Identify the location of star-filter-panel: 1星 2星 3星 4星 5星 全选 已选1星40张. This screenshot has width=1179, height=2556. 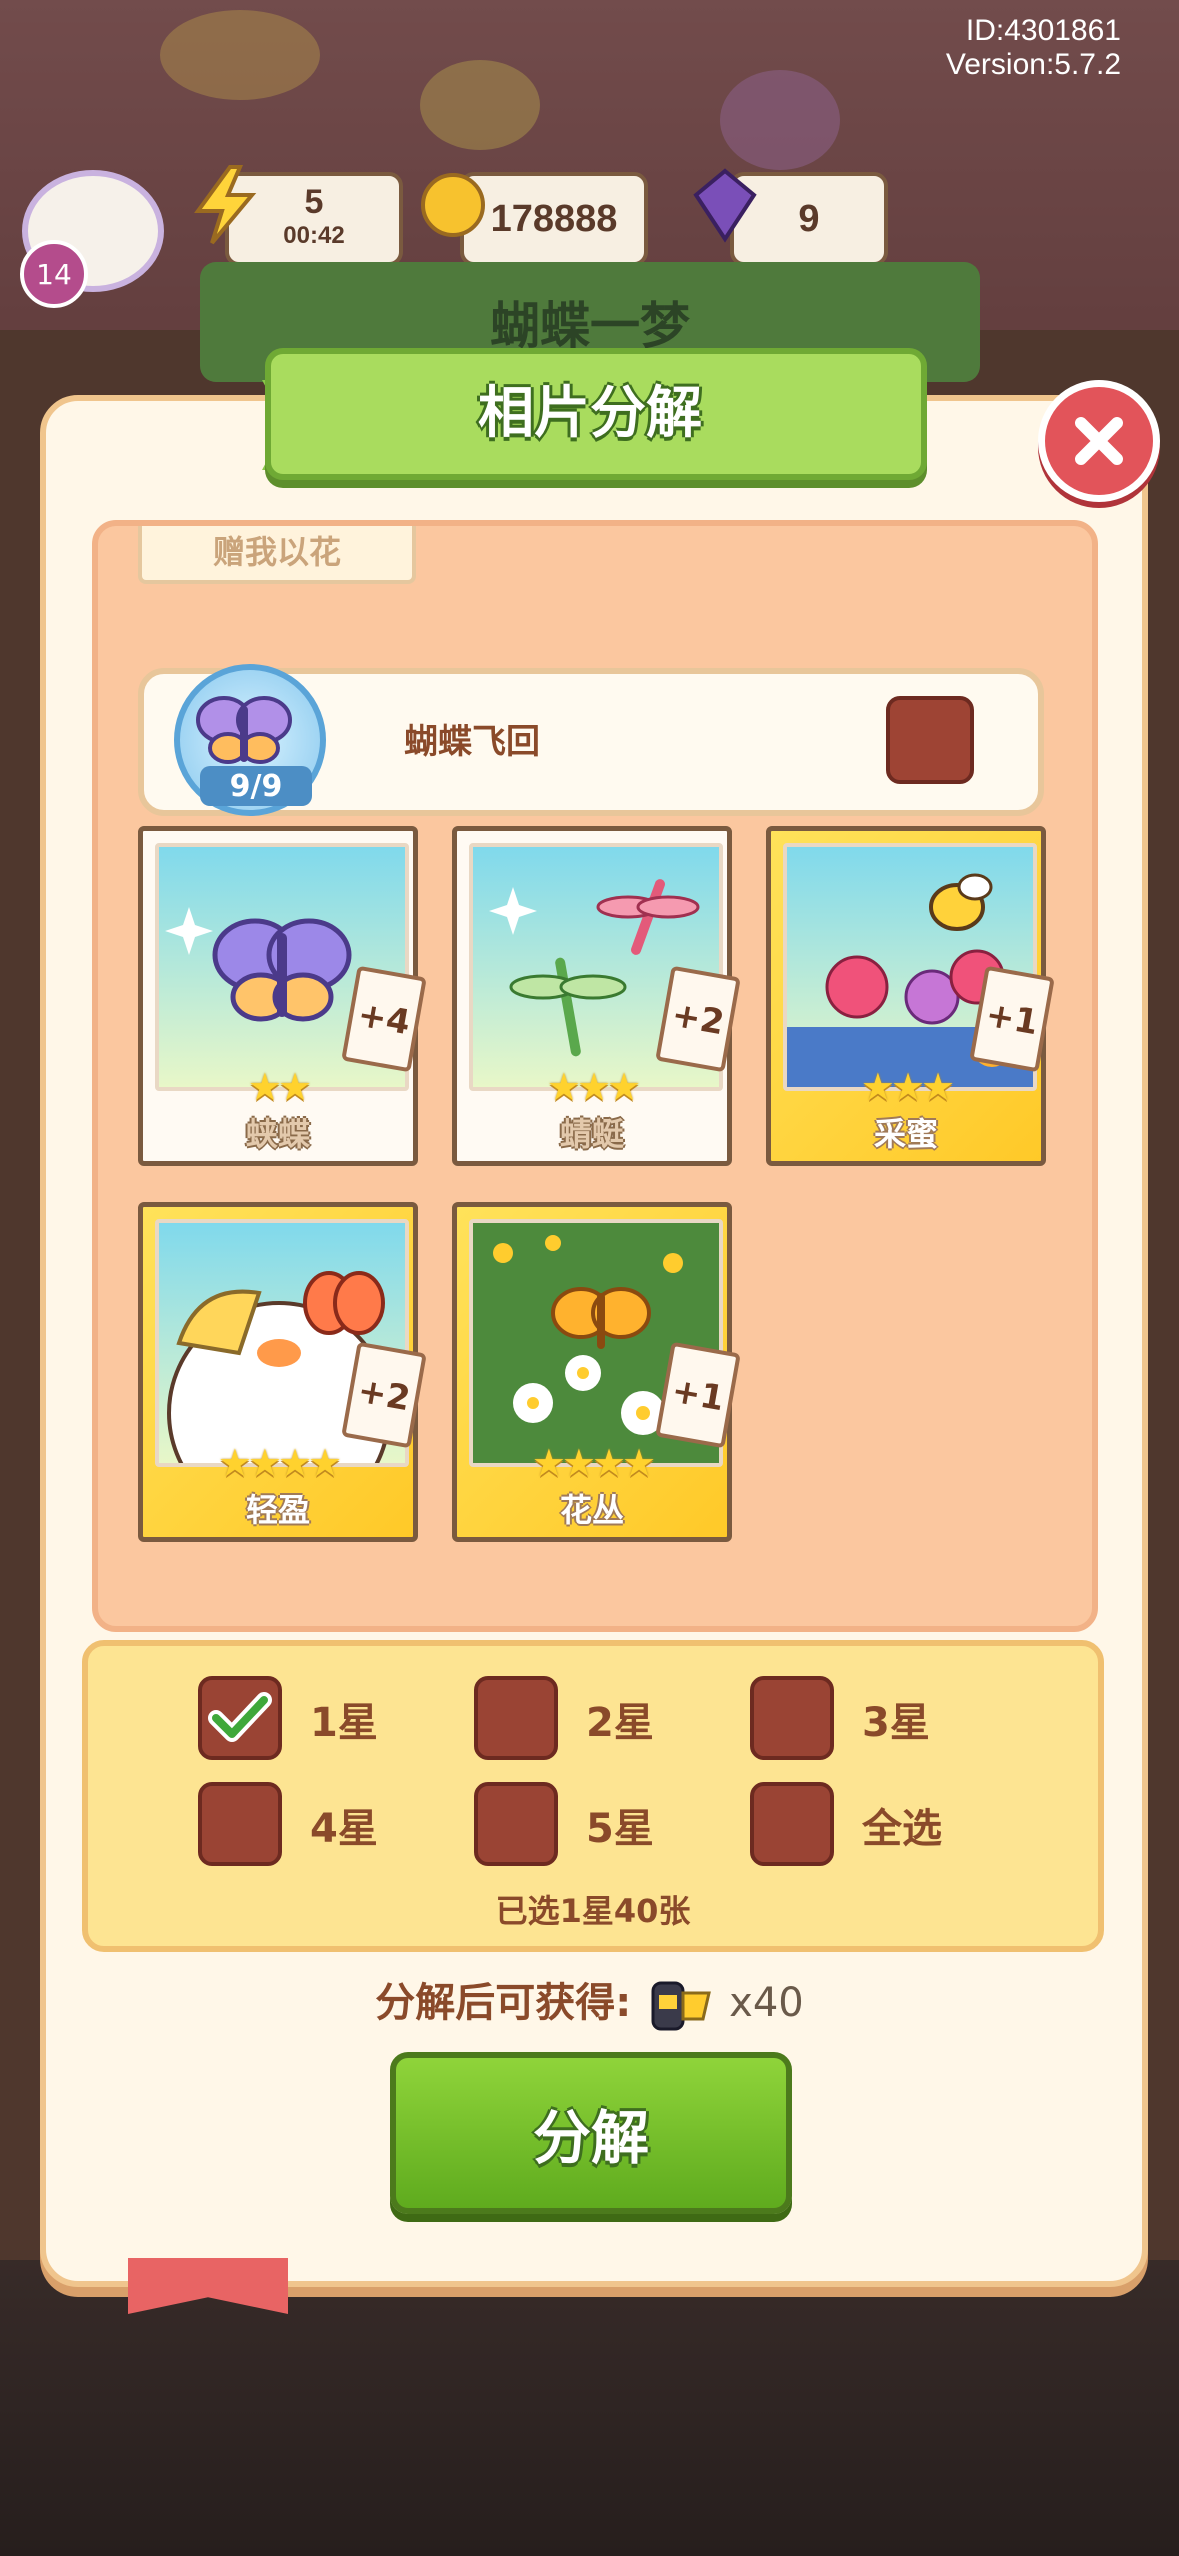
(593, 1796).